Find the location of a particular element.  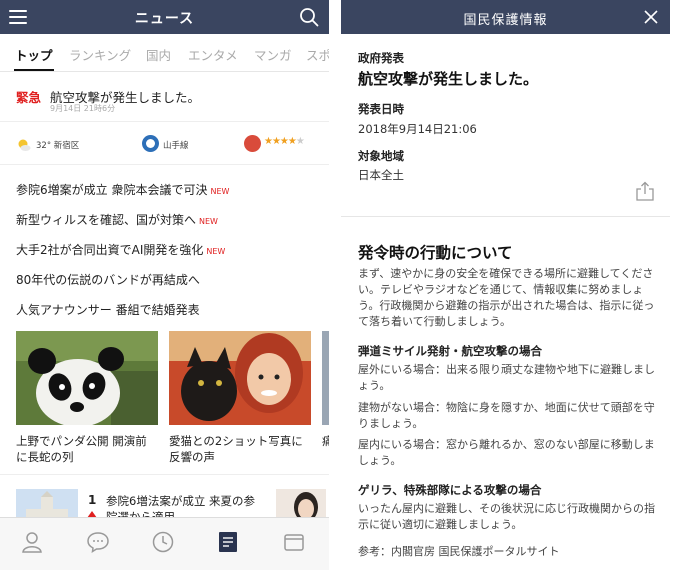

headline-item: 人気アナウンサー 番組で結婚発表 is located at coordinates (109, 309).